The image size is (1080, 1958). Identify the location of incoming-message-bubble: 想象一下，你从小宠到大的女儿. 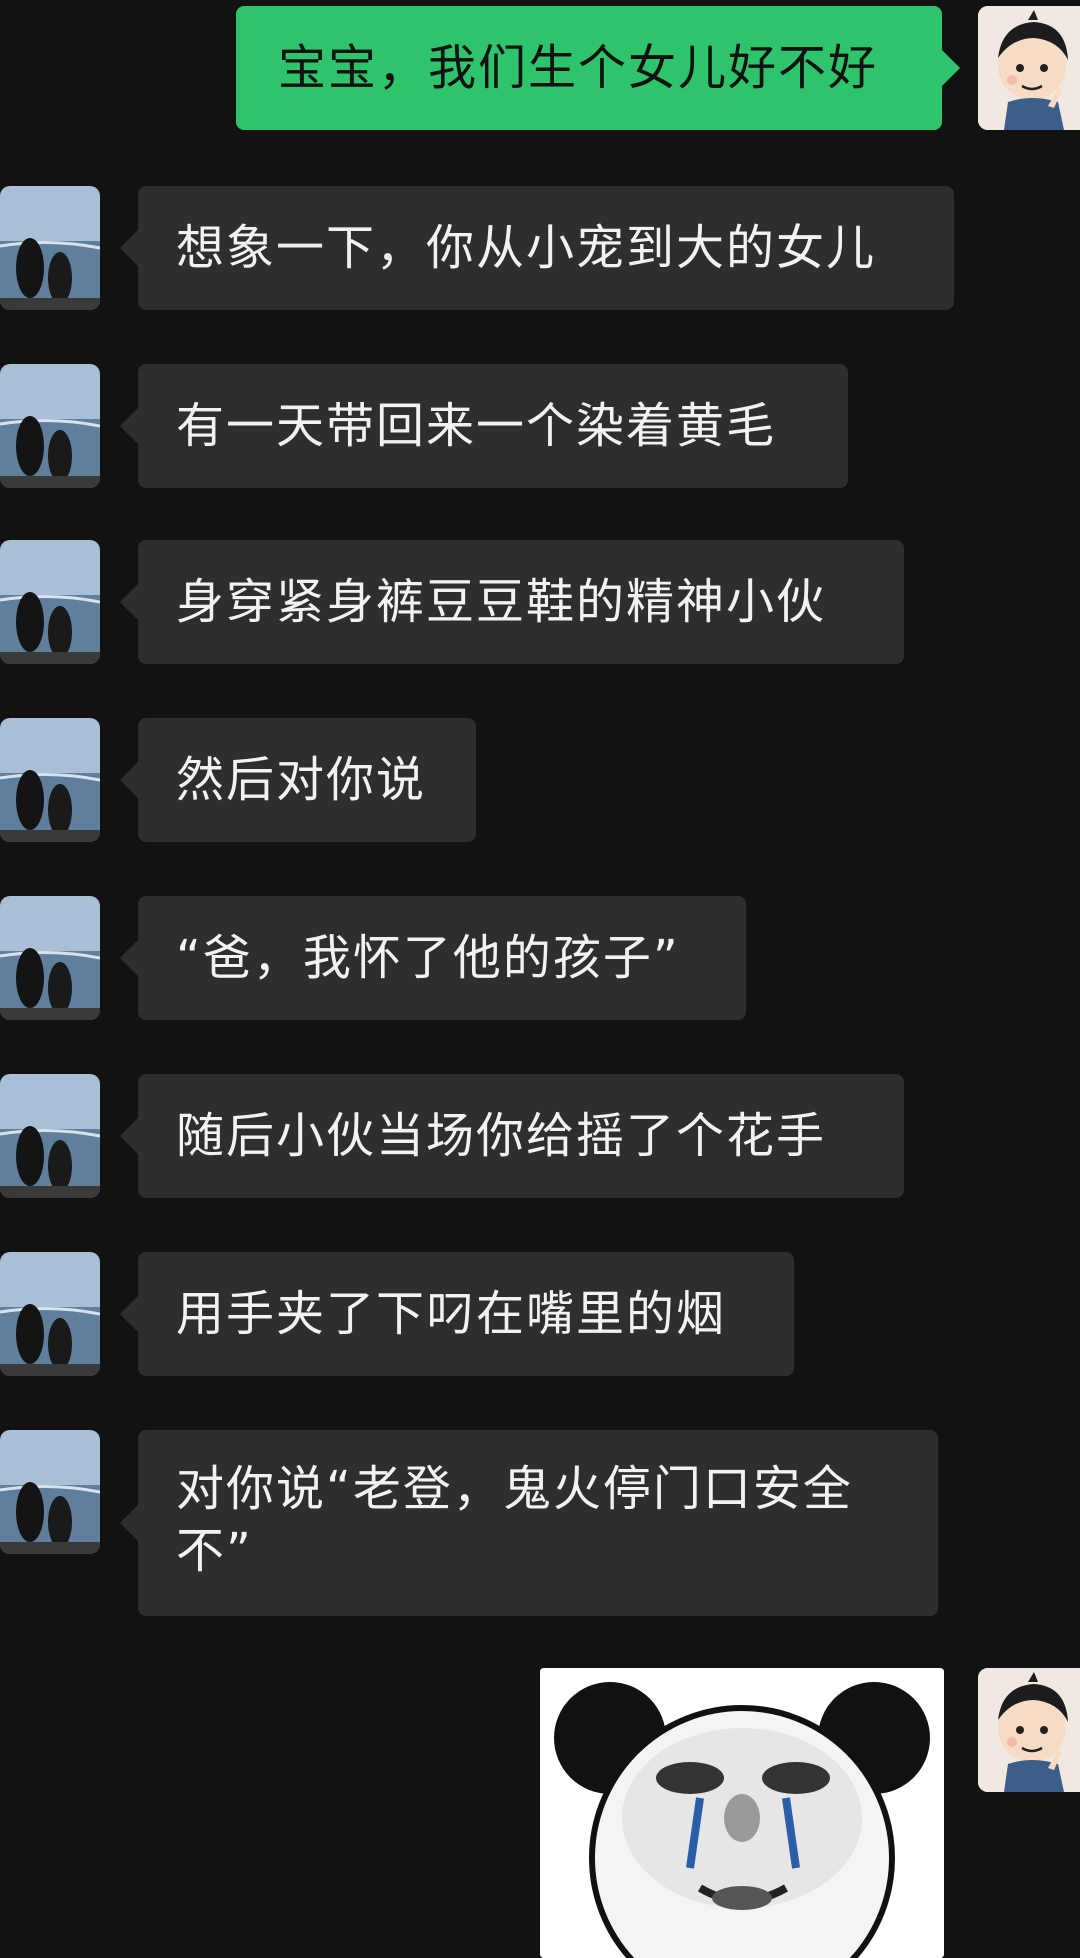
(537, 248).